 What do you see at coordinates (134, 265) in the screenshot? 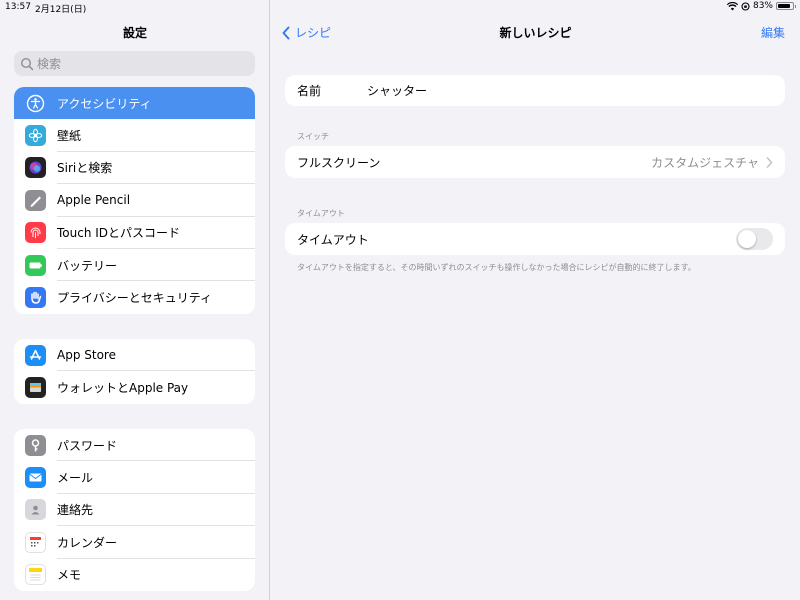
I see `sidebar-item-battery: バッテリー` at bounding box center [134, 265].